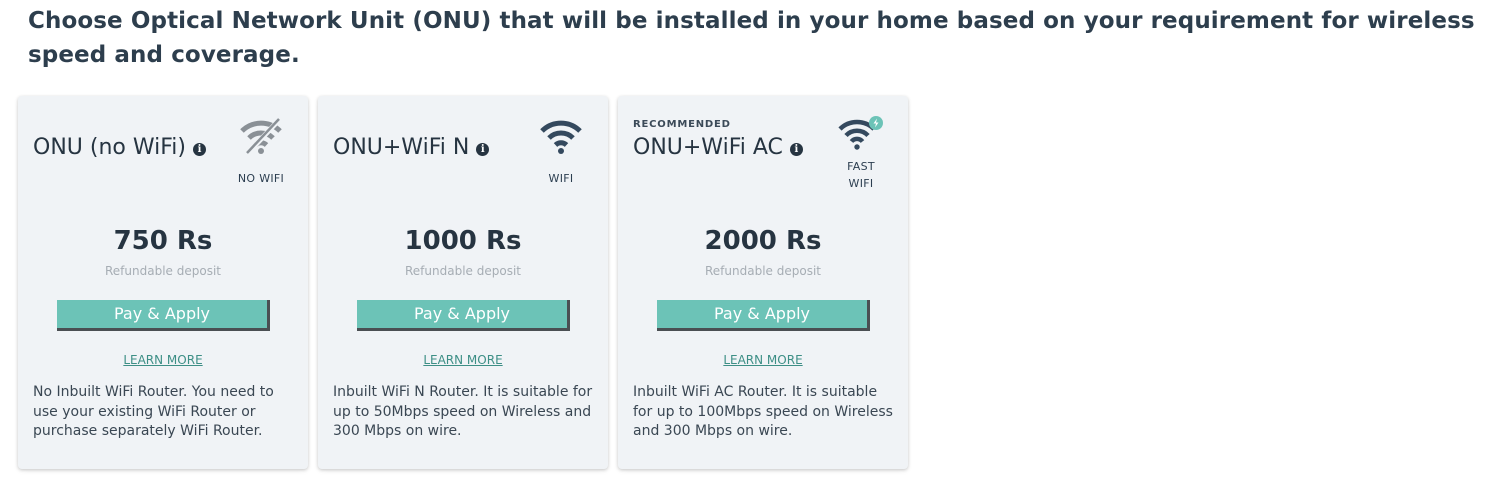 The image size is (1496, 477). Describe the element at coordinates (861, 175) in the screenshot. I see `wifi-label: FAST WIFI` at that location.